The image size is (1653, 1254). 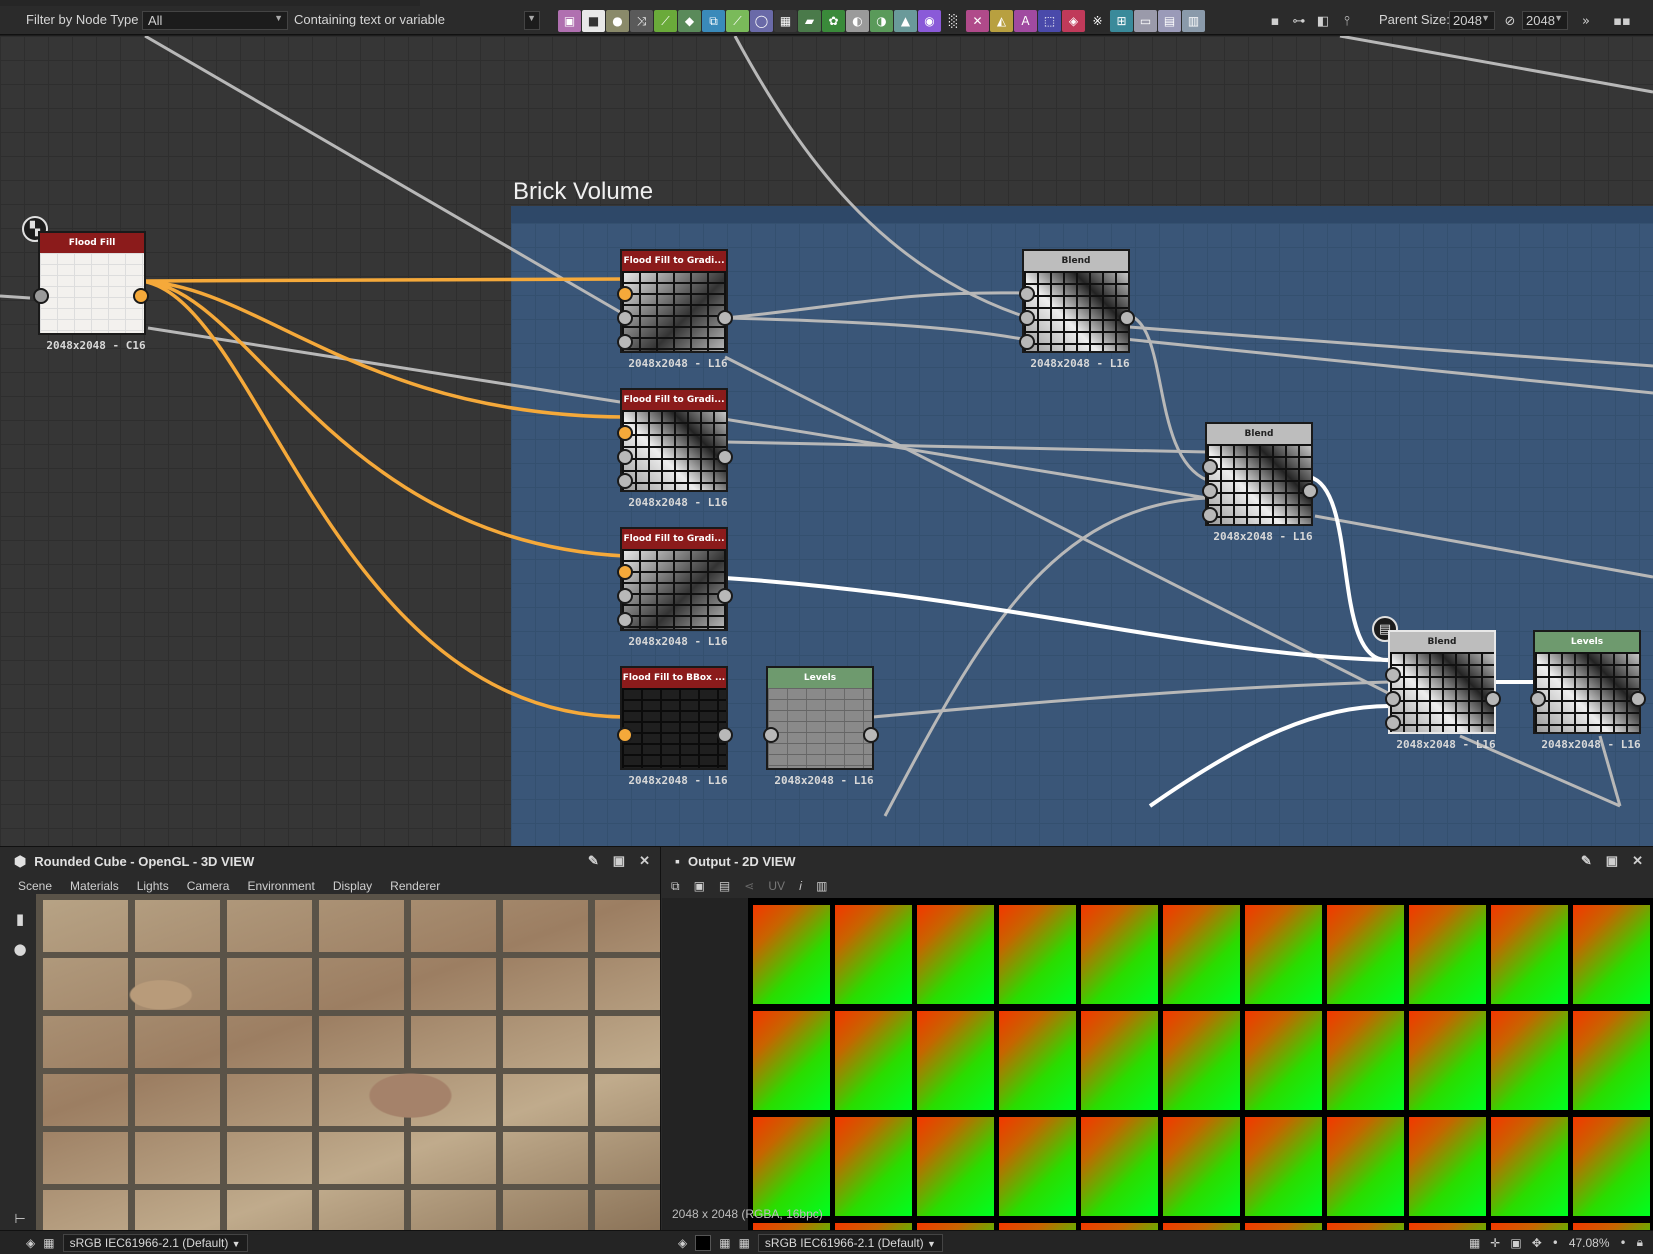 I want to click on light-bulb-icon: ●, so click(x=19, y=949).